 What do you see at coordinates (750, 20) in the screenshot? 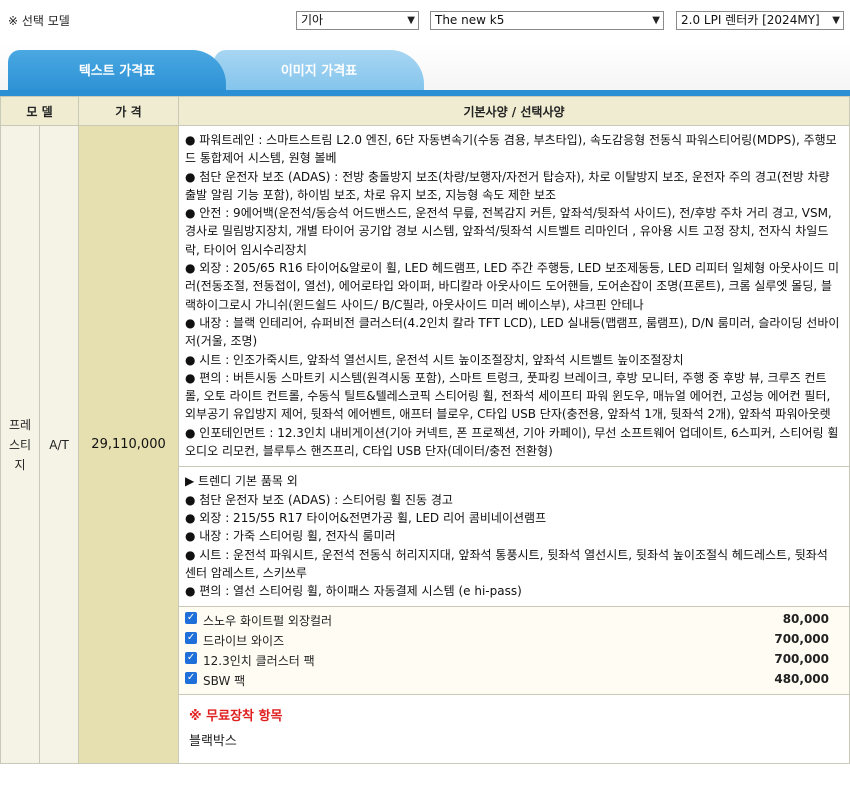
I see `trim-select-value: 2.0 LPI 렌터카 [2024MY]` at bounding box center [750, 20].